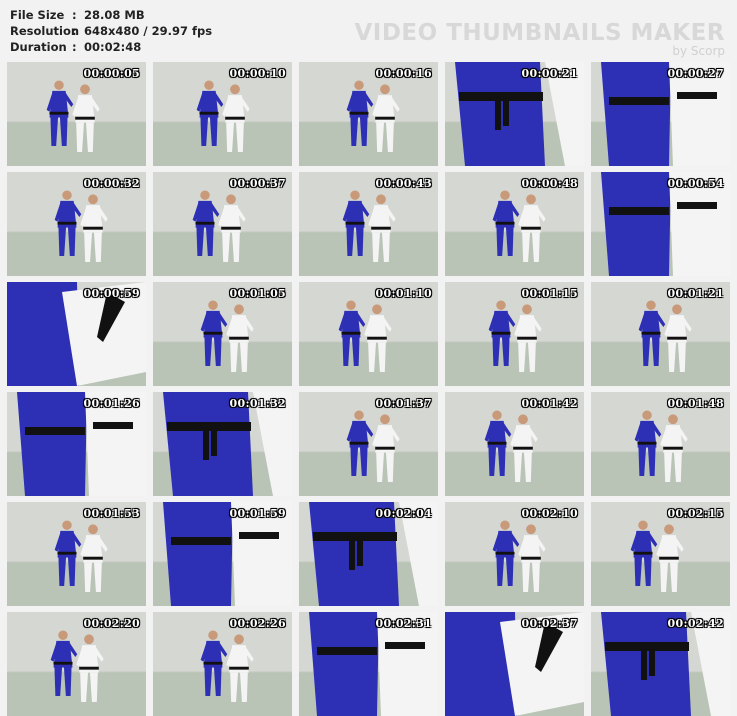 Image resolution: width=737 pixels, height=716 pixels. What do you see at coordinates (38, 47) in the screenshot?
I see `duration-label: Duration` at bounding box center [38, 47].